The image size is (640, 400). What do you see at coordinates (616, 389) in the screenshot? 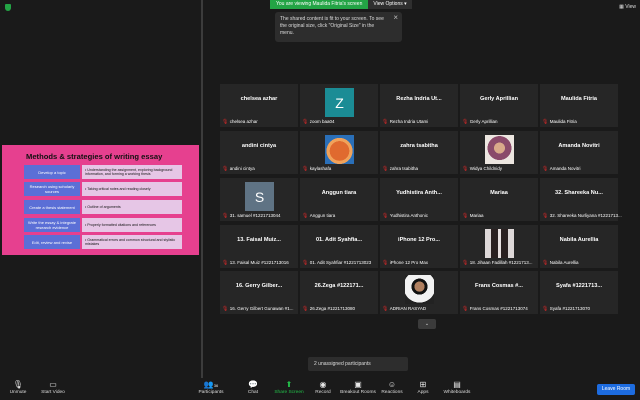
I see `leave-room-button: Leave Room` at bounding box center [616, 389].